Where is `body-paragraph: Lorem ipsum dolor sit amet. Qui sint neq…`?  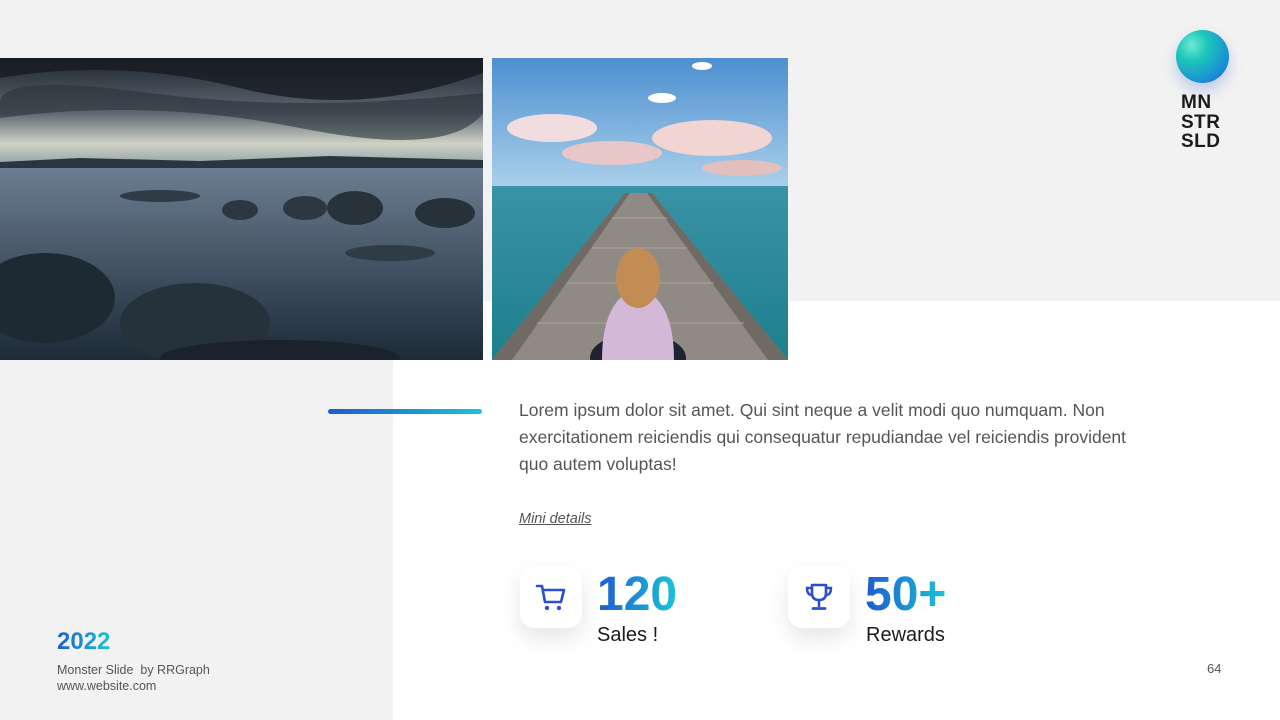
body-paragraph: Lorem ipsum dolor sit amet. Qui sint neq… is located at coordinates (823, 437).